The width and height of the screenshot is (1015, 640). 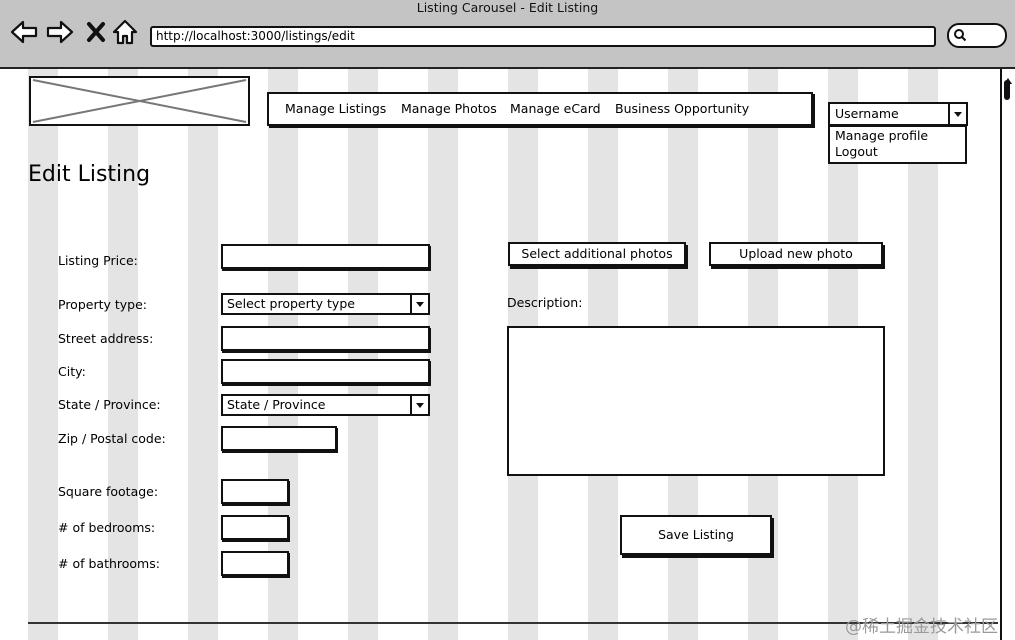 I want to click on nav-business-opportunity: Business Opportunity, so click(x=682, y=109).